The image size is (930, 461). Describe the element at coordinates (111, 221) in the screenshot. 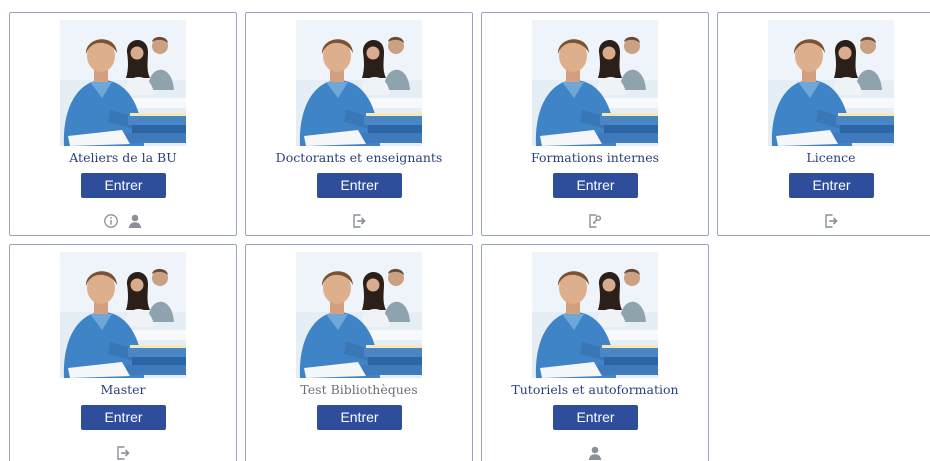

I see `info-icon` at that location.